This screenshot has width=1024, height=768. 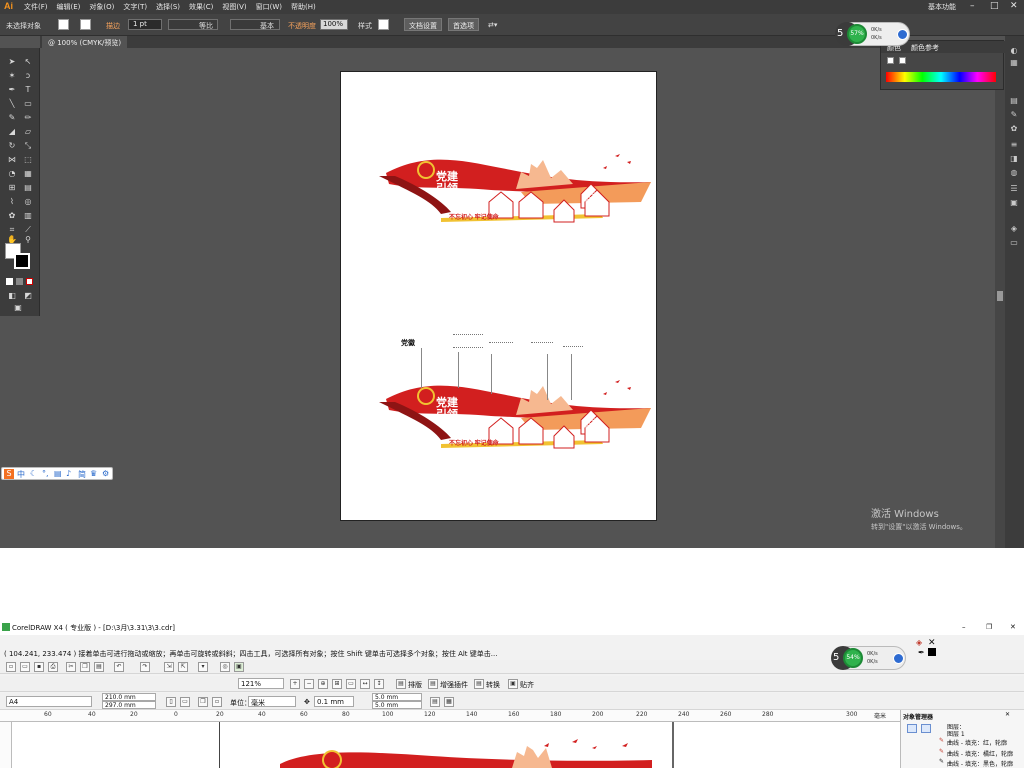 I want to click on screen-mode-icon: ▣, so click(x=18, y=307).